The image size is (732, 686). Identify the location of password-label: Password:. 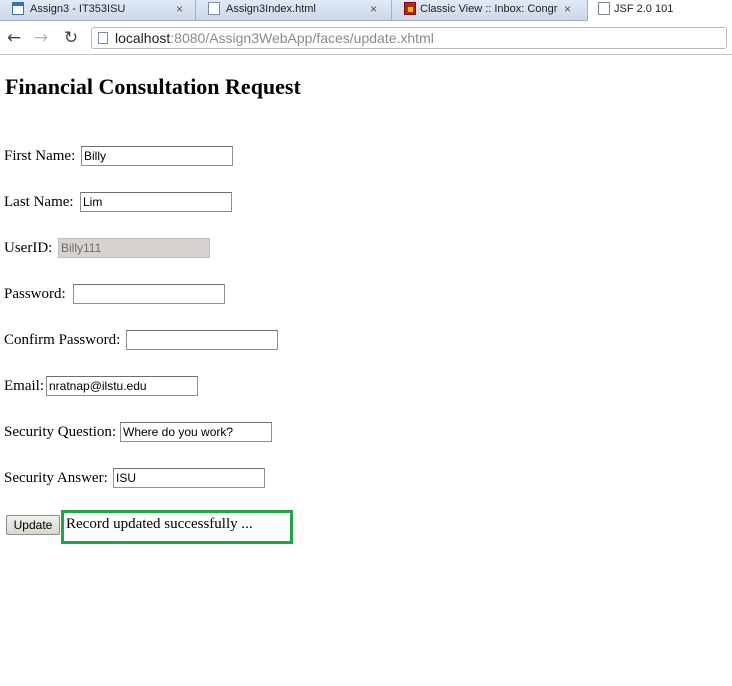
(35, 294).